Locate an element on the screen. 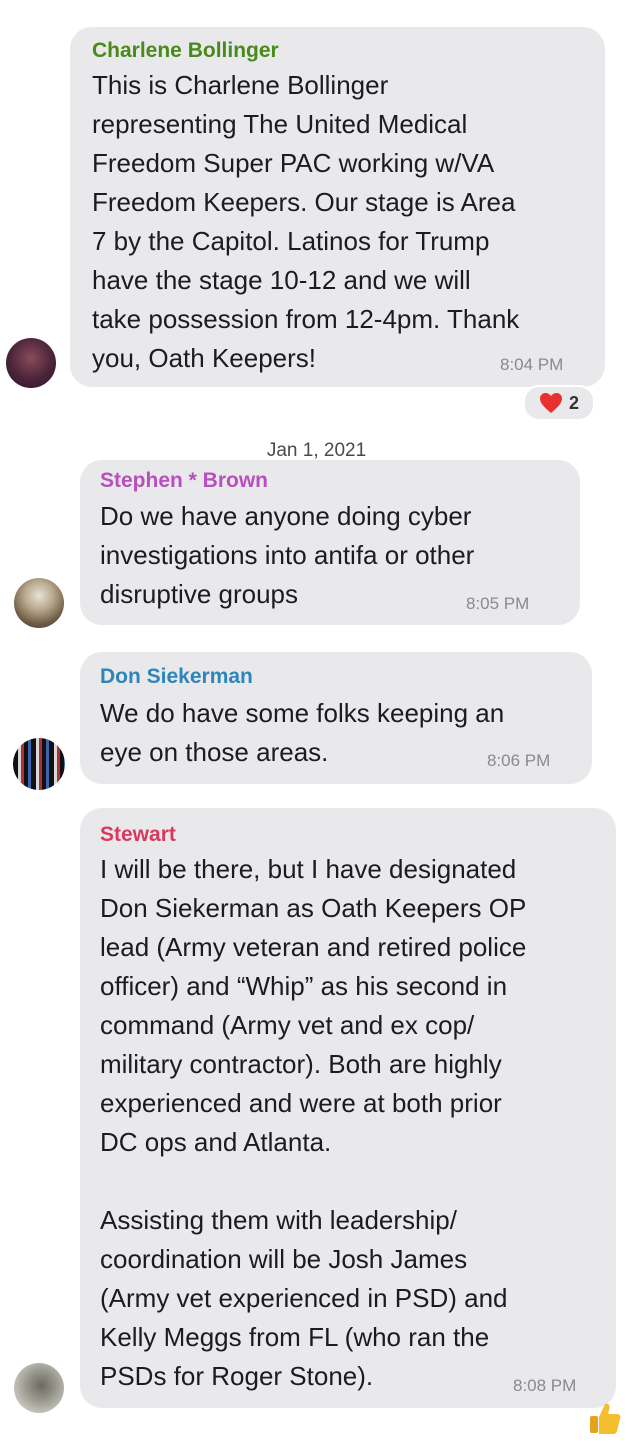  sender-name: Stephen * Brown is located at coordinates (184, 481).